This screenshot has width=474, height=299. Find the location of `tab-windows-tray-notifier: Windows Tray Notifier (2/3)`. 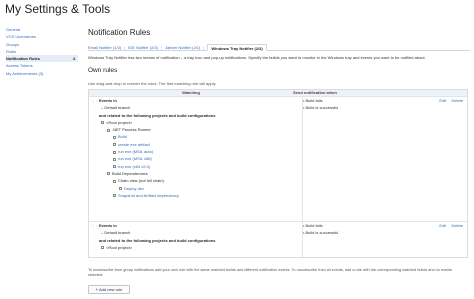

tab-windows-tray-notifier: Windows Tray Notifier (2/3) is located at coordinates (237, 47).